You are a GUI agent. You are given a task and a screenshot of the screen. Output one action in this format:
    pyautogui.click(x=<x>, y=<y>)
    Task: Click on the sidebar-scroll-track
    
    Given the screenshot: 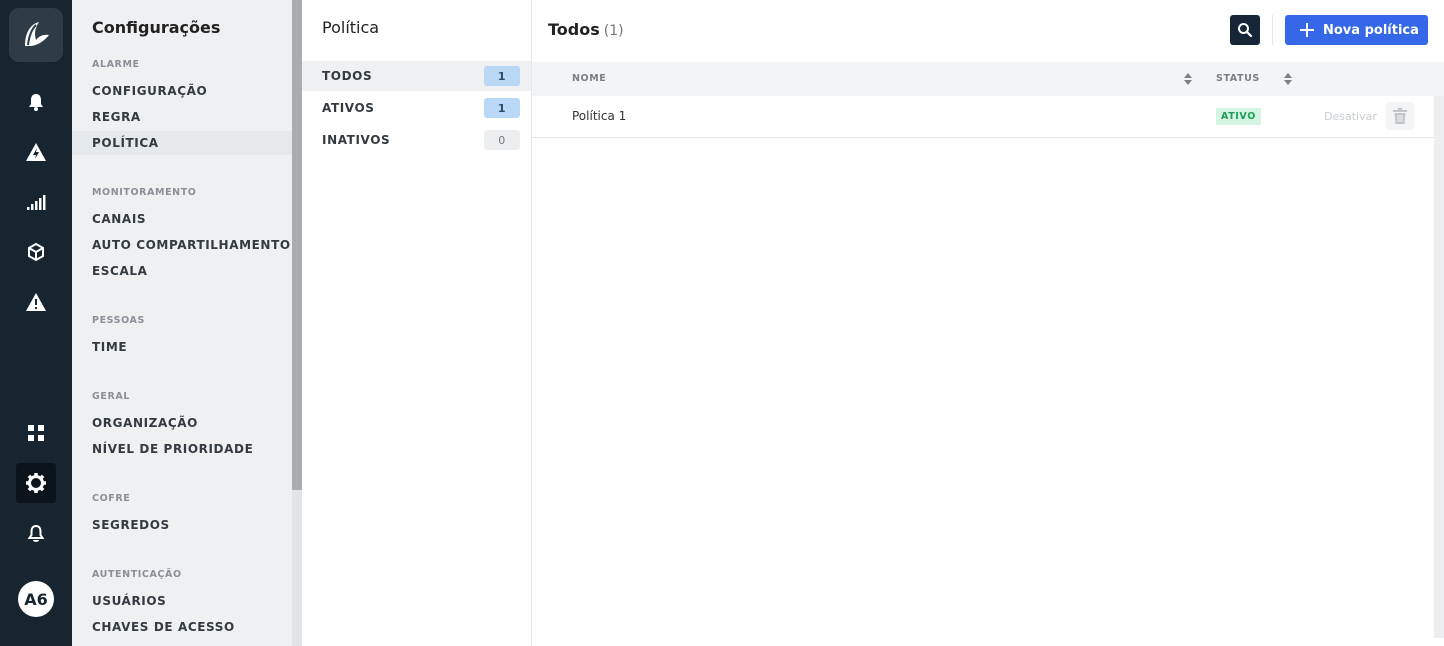 What is the action you would take?
    pyautogui.click(x=297, y=568)
    